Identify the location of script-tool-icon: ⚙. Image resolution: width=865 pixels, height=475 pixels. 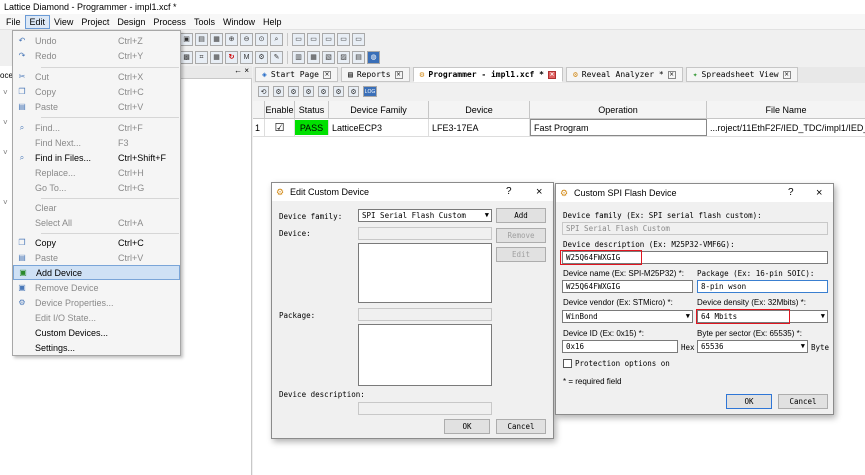
(261, 57).